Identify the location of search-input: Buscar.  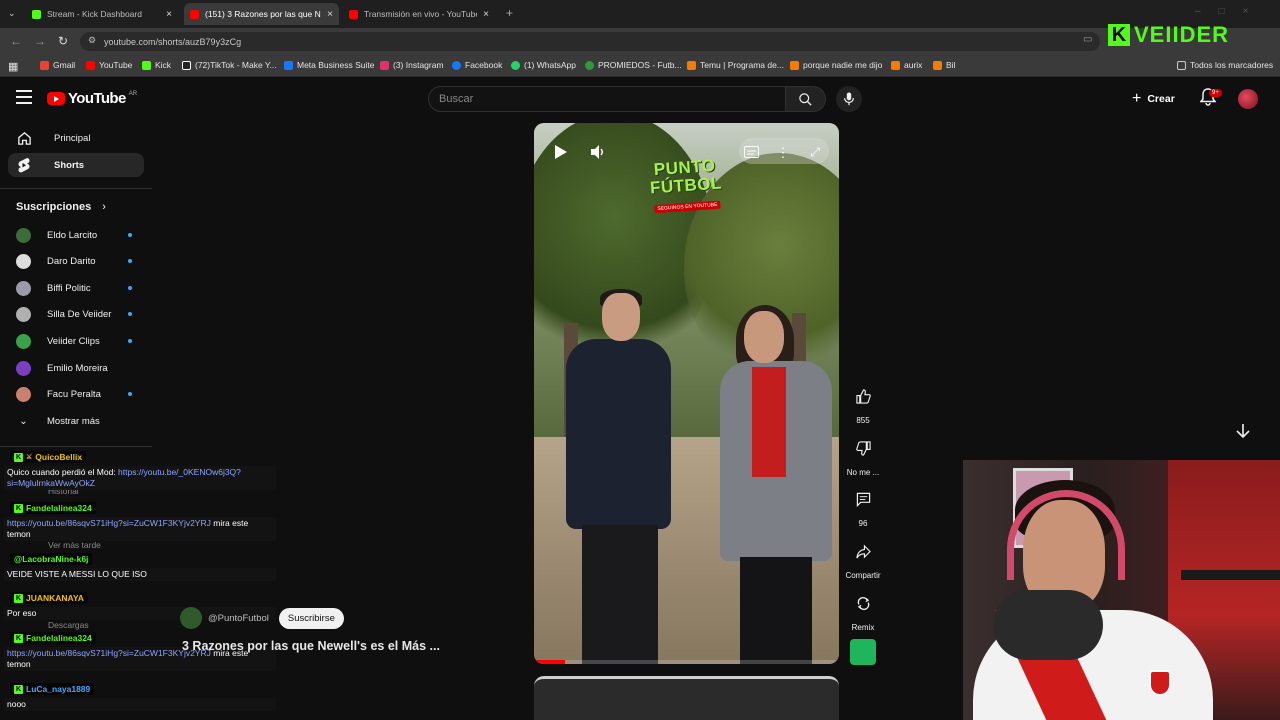
(607, 99).